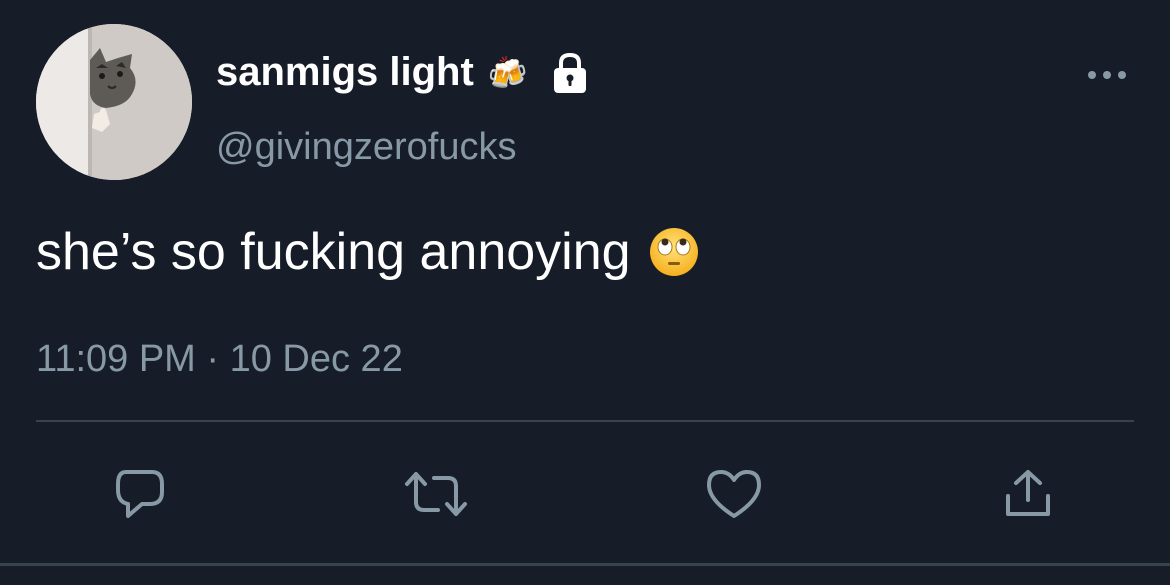 This screenshot has height=585, width=1170. I want to click on retweet-button, so click(436, 494).